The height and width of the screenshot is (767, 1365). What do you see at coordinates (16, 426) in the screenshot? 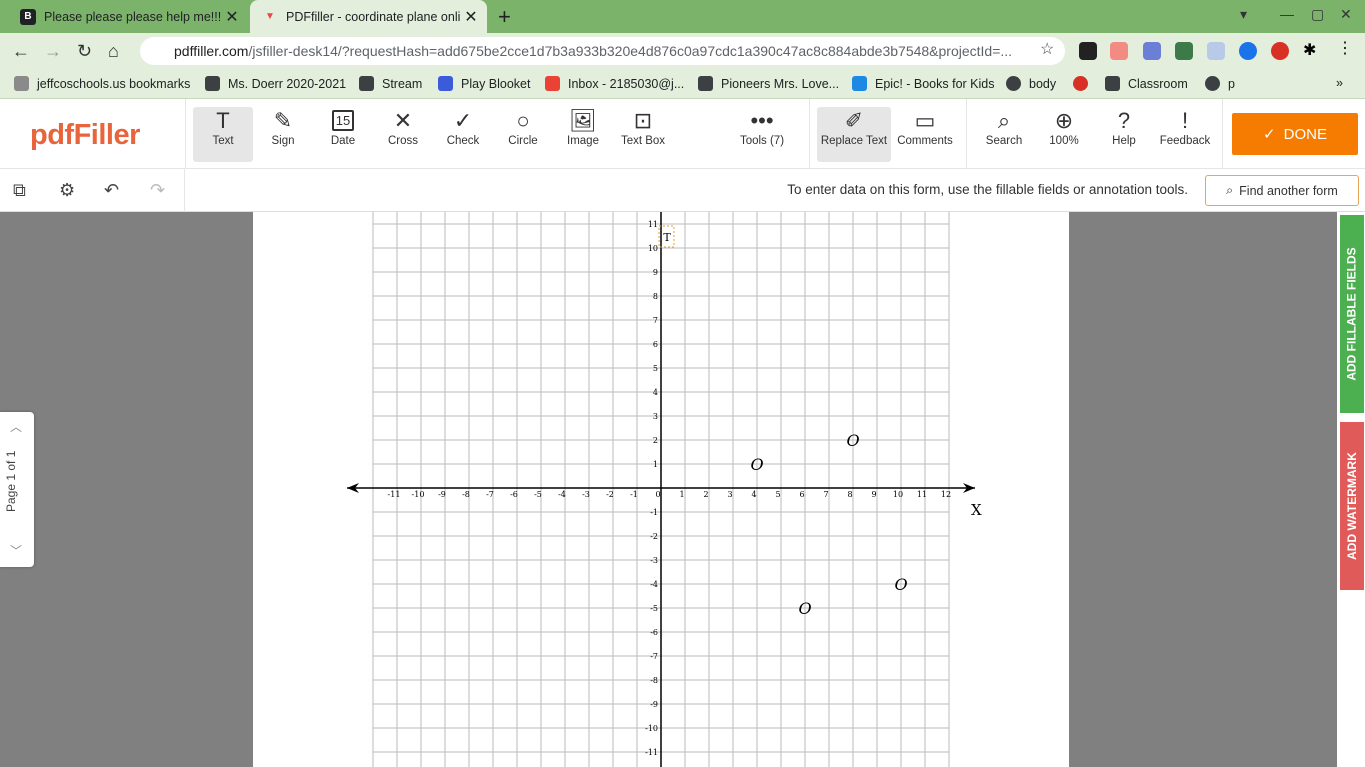
I see `page-up-icon: ︿` at bounding box center [16, 426].